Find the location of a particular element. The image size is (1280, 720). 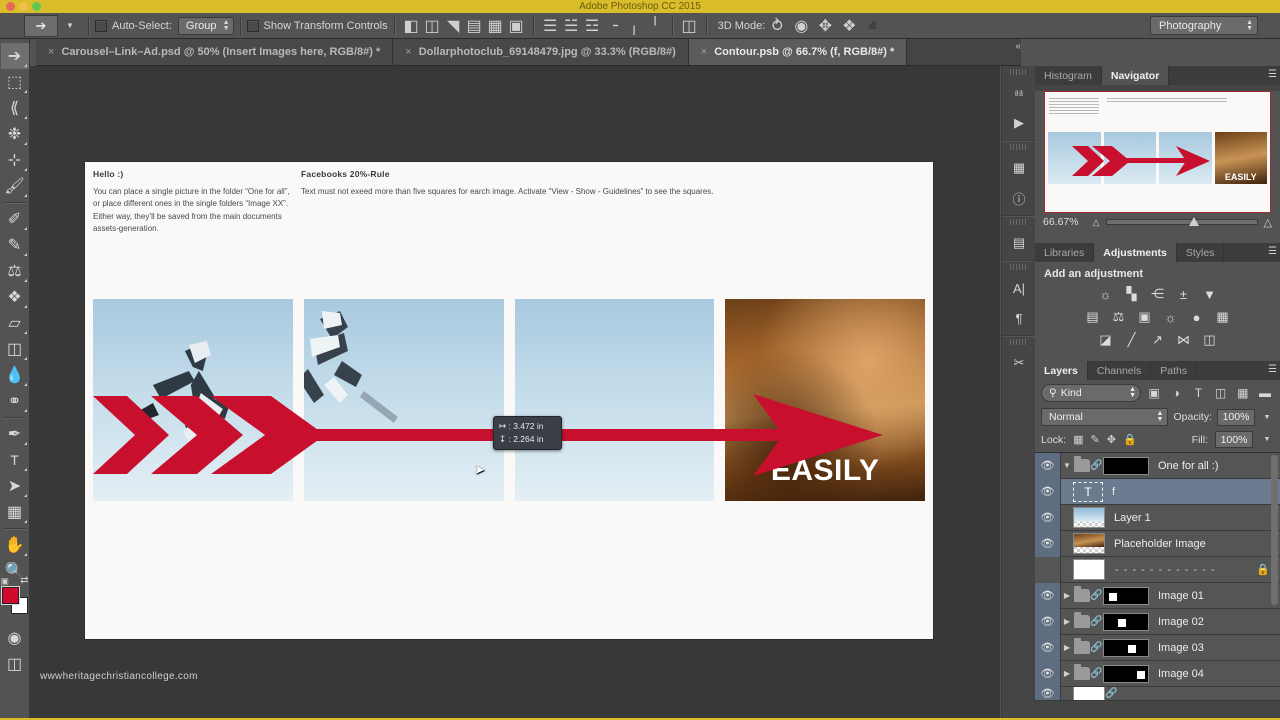

dock-grip is located at coordinates (1018, 72).